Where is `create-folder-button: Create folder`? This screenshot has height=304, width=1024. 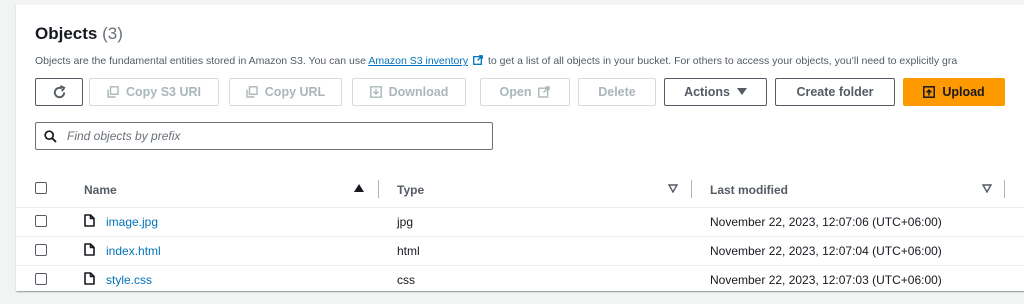
create-folder-button: Create folder is located at coordinates (835, 92).